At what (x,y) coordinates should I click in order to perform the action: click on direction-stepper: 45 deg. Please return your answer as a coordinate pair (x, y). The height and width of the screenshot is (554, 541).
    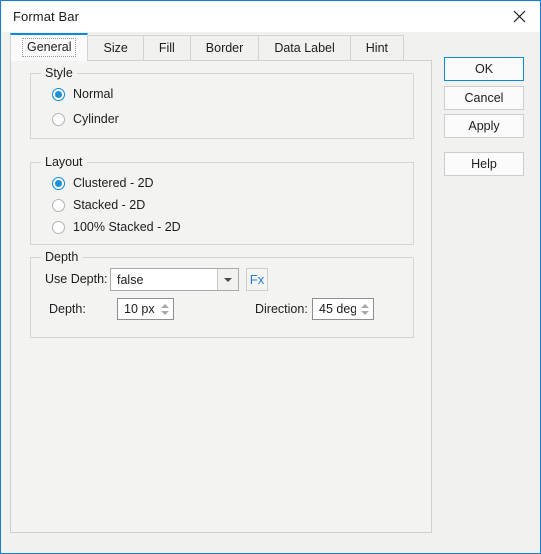
    Looking at the image, I should click on (343, 309).